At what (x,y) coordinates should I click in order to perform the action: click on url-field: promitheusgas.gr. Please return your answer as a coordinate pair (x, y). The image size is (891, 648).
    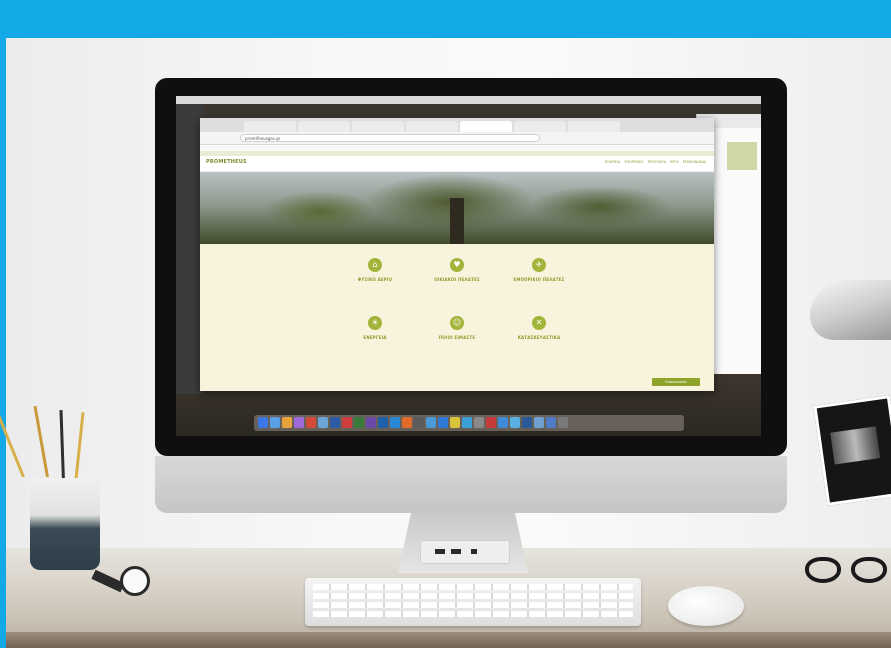
    Looking at the image, I should click on (390, 138).